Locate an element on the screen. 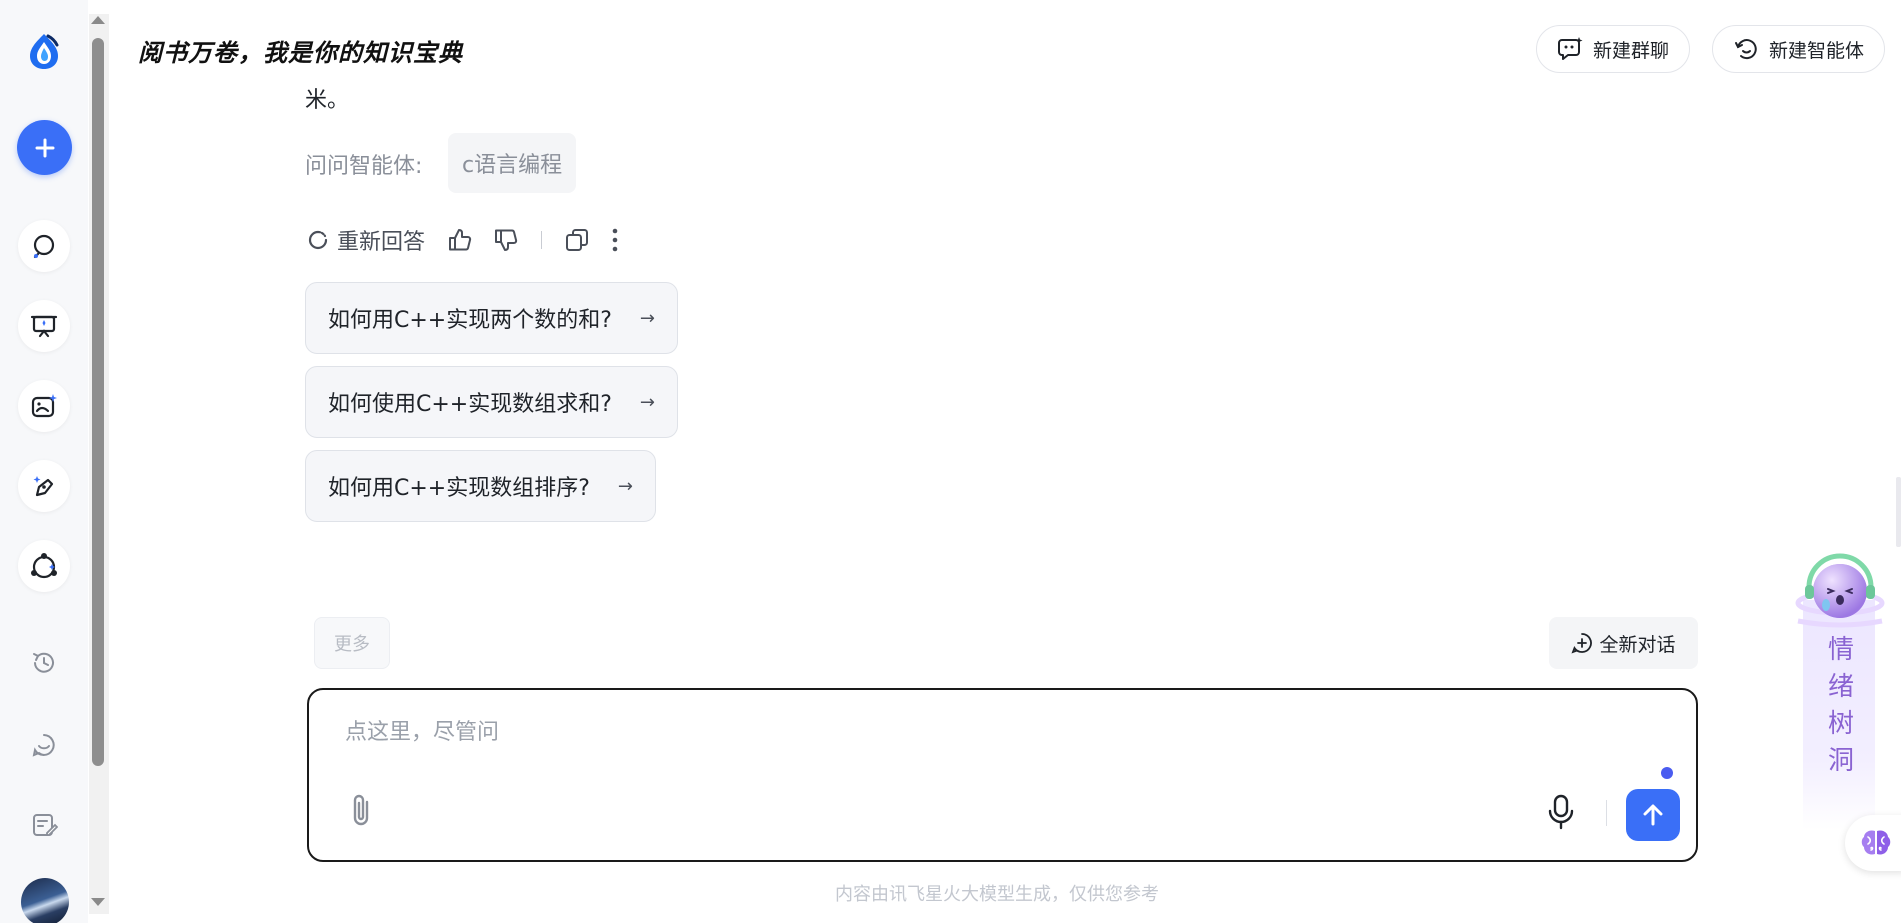 The width and height of the screenshot is (1901, 923). image-gen-icon is located at coordinates (44, 406).